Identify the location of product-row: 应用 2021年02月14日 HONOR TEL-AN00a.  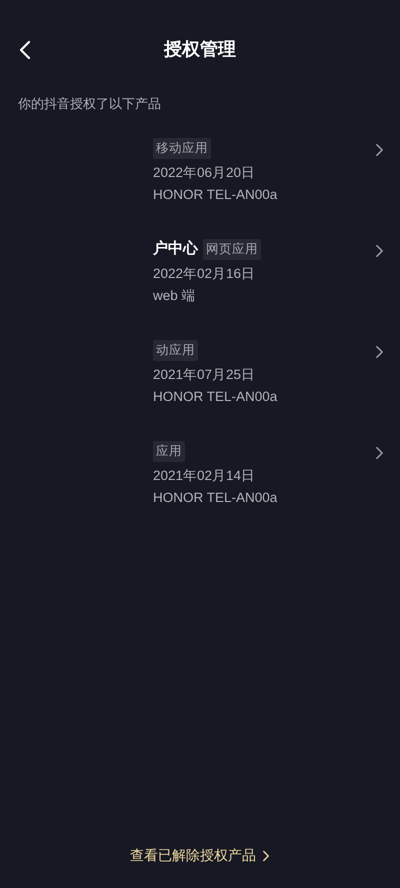
(200, 491).